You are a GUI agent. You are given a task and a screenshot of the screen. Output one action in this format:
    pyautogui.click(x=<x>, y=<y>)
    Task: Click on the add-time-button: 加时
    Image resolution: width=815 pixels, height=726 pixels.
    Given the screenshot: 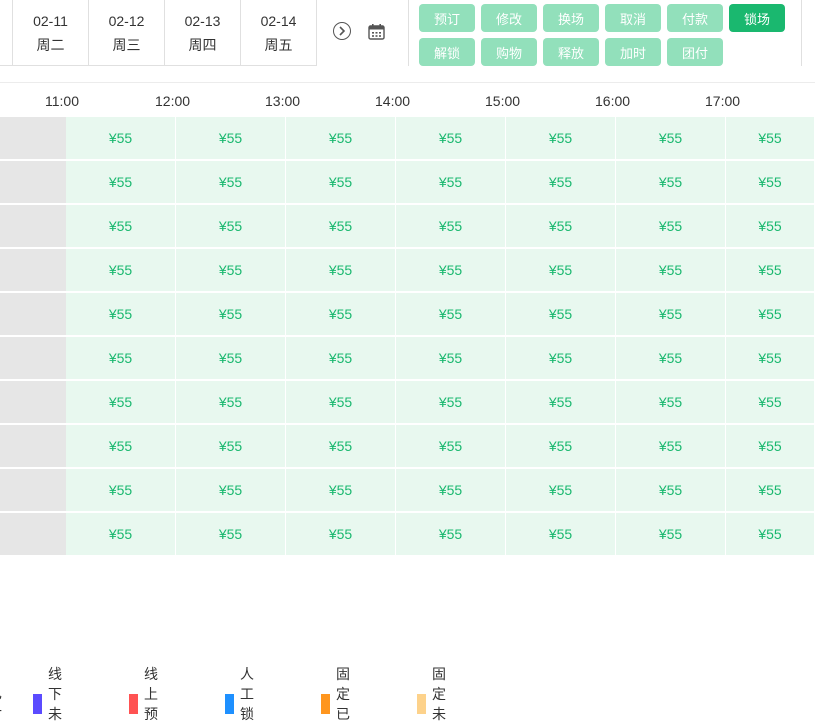 What is the action you would take?
    pyautogui.click(x=633, y=52)
    